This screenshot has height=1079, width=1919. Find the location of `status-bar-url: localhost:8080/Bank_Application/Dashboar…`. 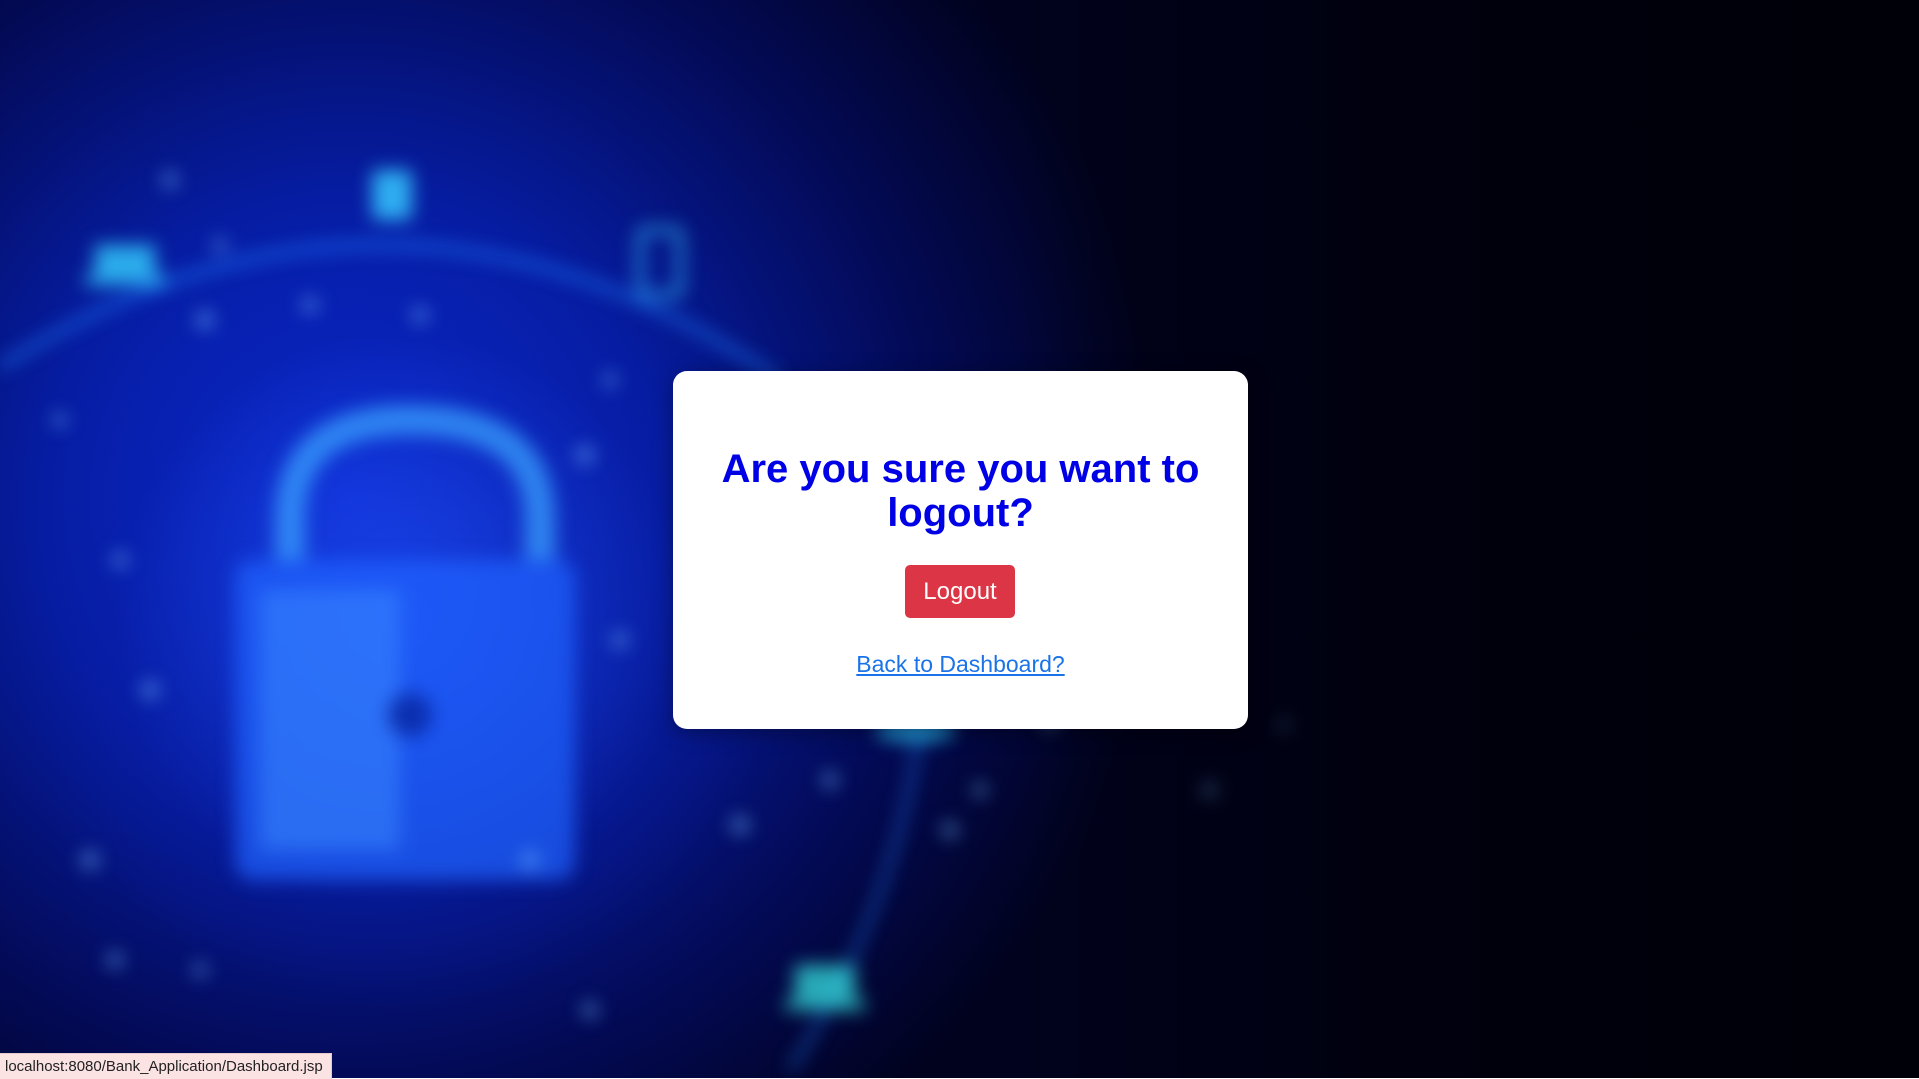

status-bar-url: localhost:8080/Bank_Application/Dashboar… is located at coordinates (166, 1066).